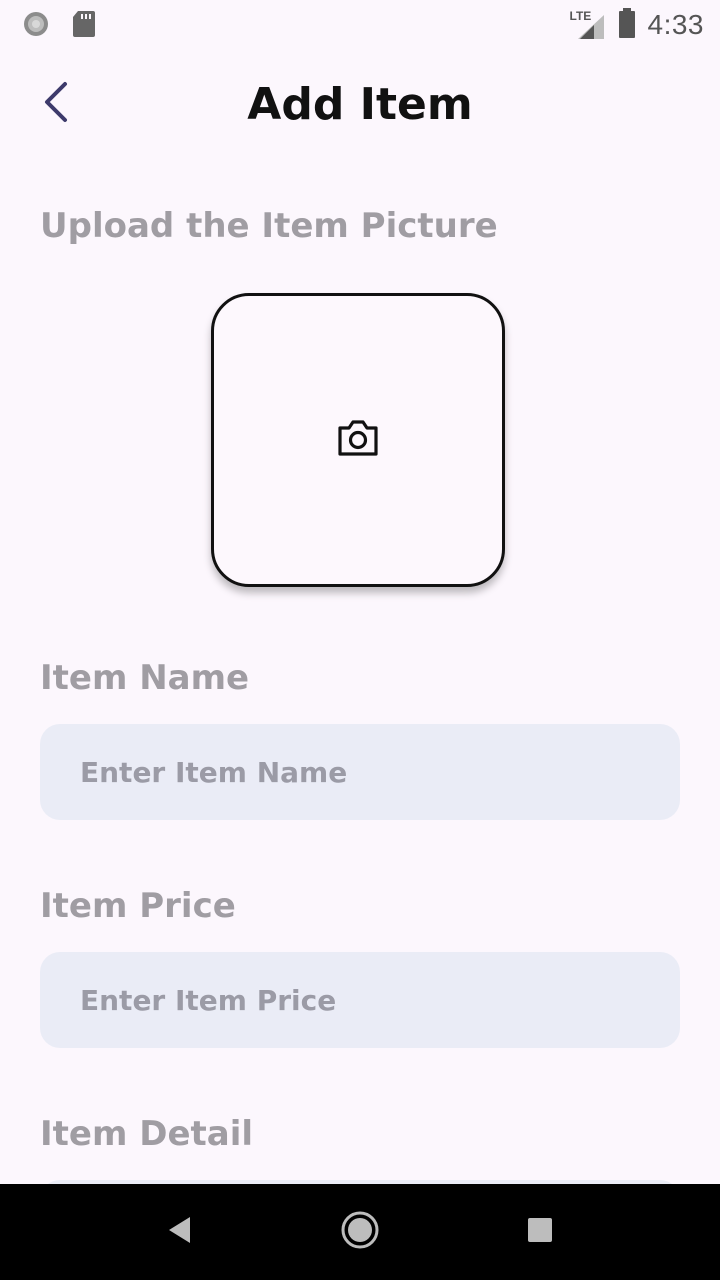  I want to click on upload-picture-button, so click(358, 440).